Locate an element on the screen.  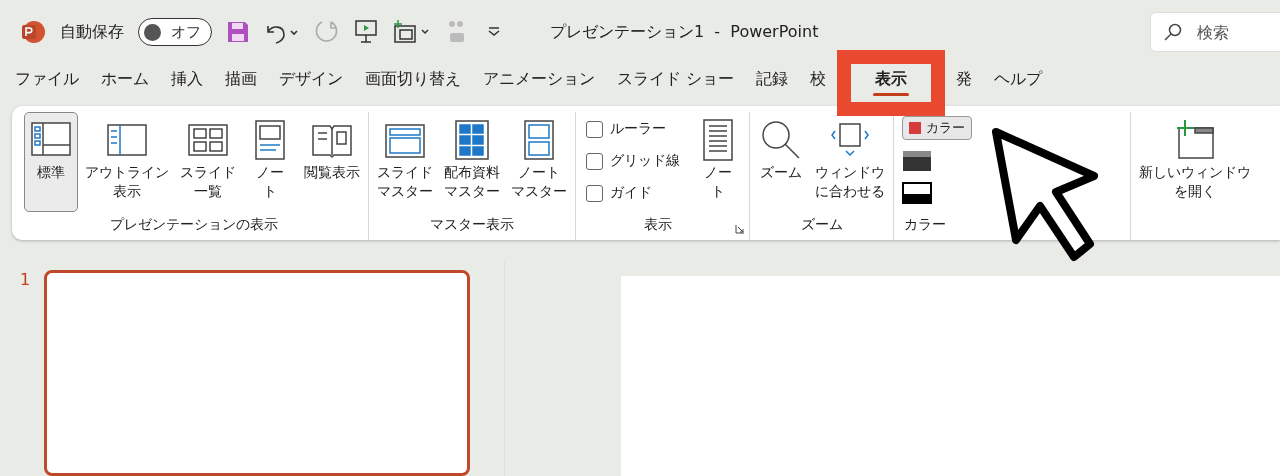
group-label: 表示 is located at coordinates (657, 225).